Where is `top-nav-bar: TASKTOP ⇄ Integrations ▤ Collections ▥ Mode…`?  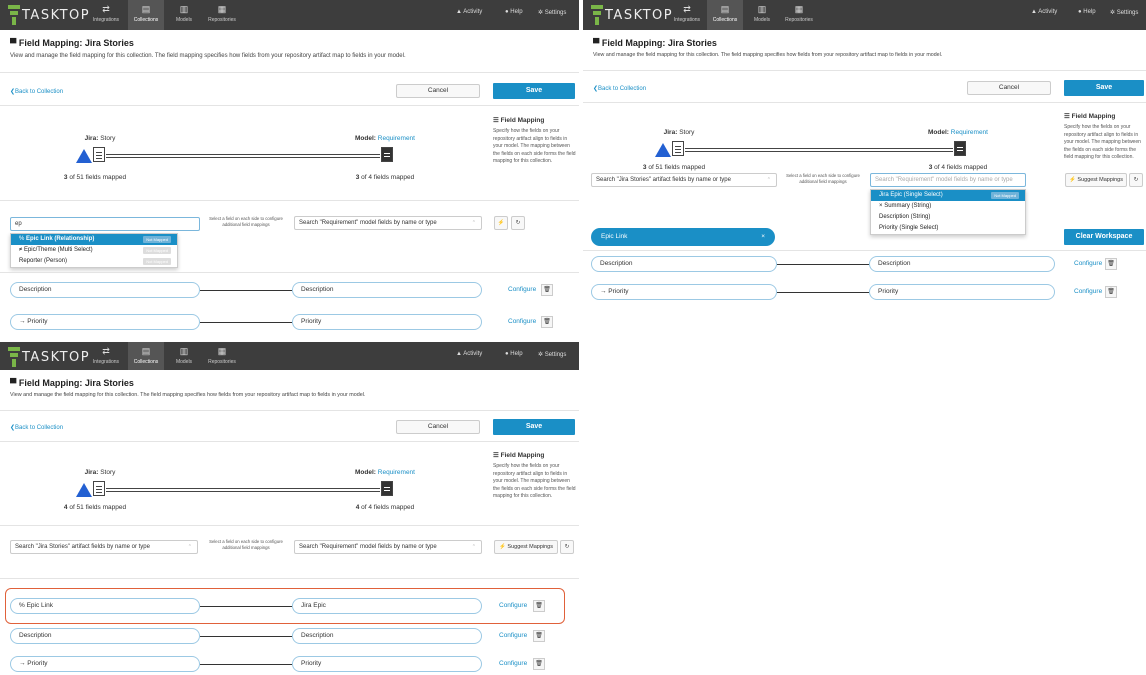 top-nav-bar: TASKTOP ⇄ Integrations ▤ Collections ▥ Mode… is located at coordinates (289, 15).